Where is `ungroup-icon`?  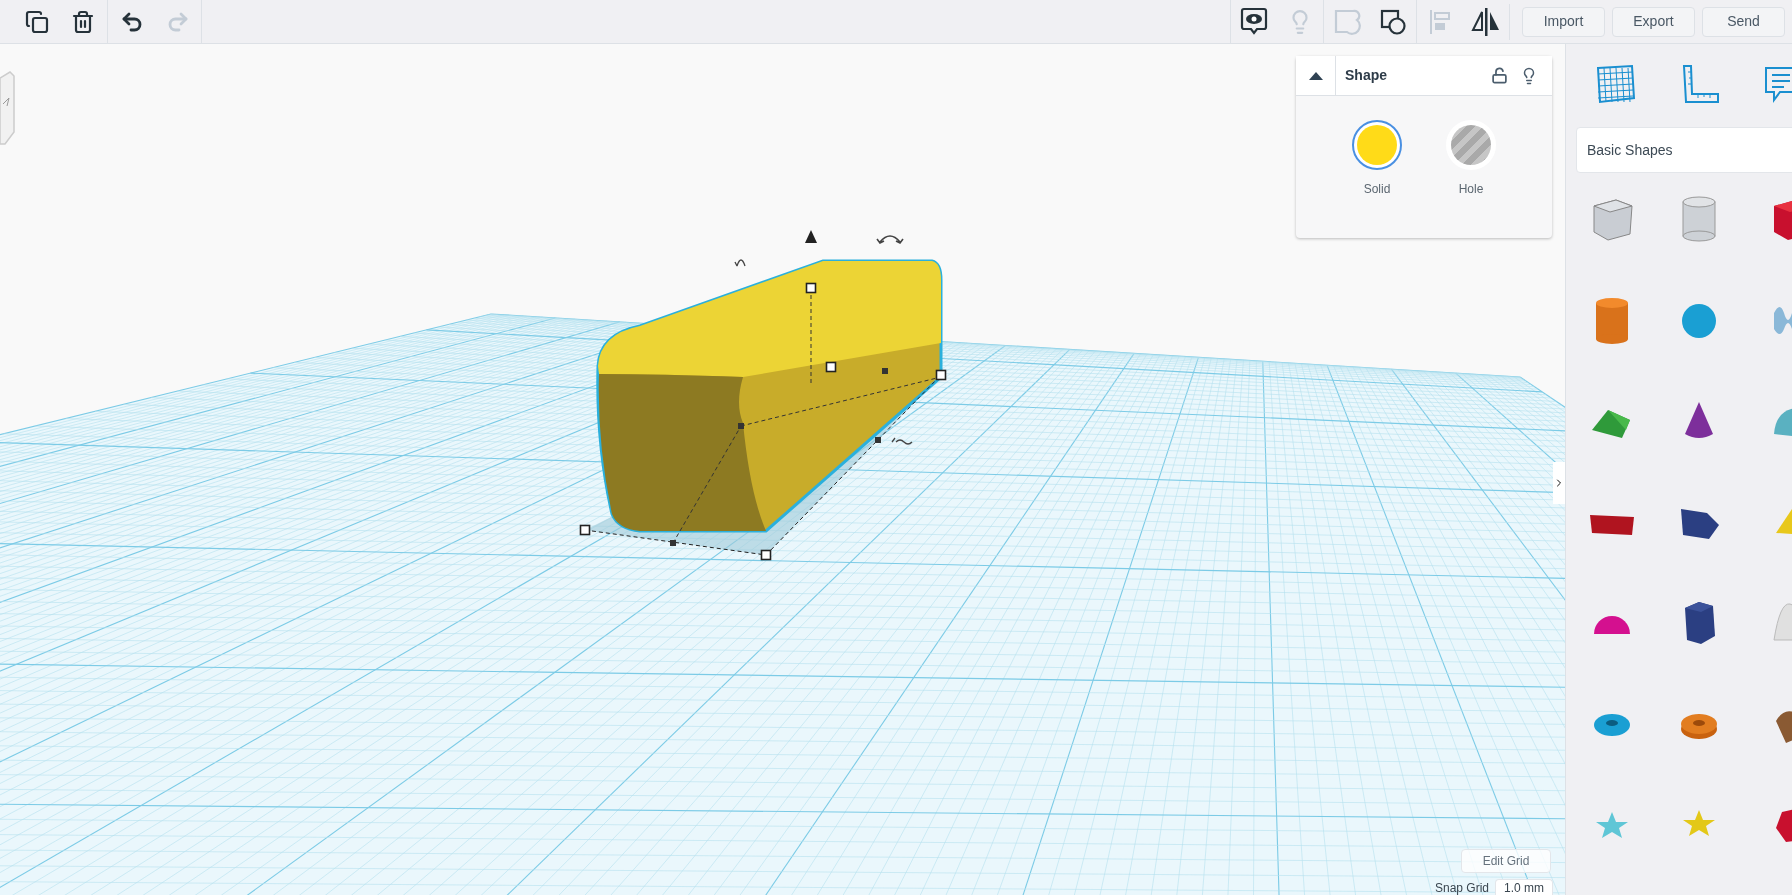 ungroup-icon is located at coordinates (1393, 21).